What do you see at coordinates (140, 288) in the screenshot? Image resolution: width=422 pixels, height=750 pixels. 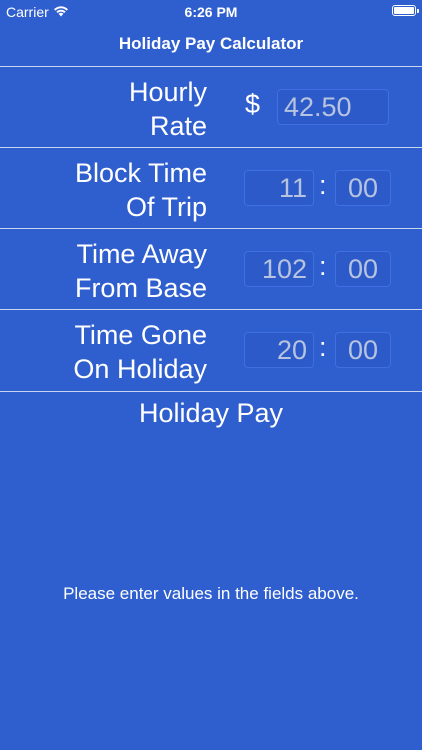 I see `time-away-label-line2: From Base` at bounding box center [140, 288].